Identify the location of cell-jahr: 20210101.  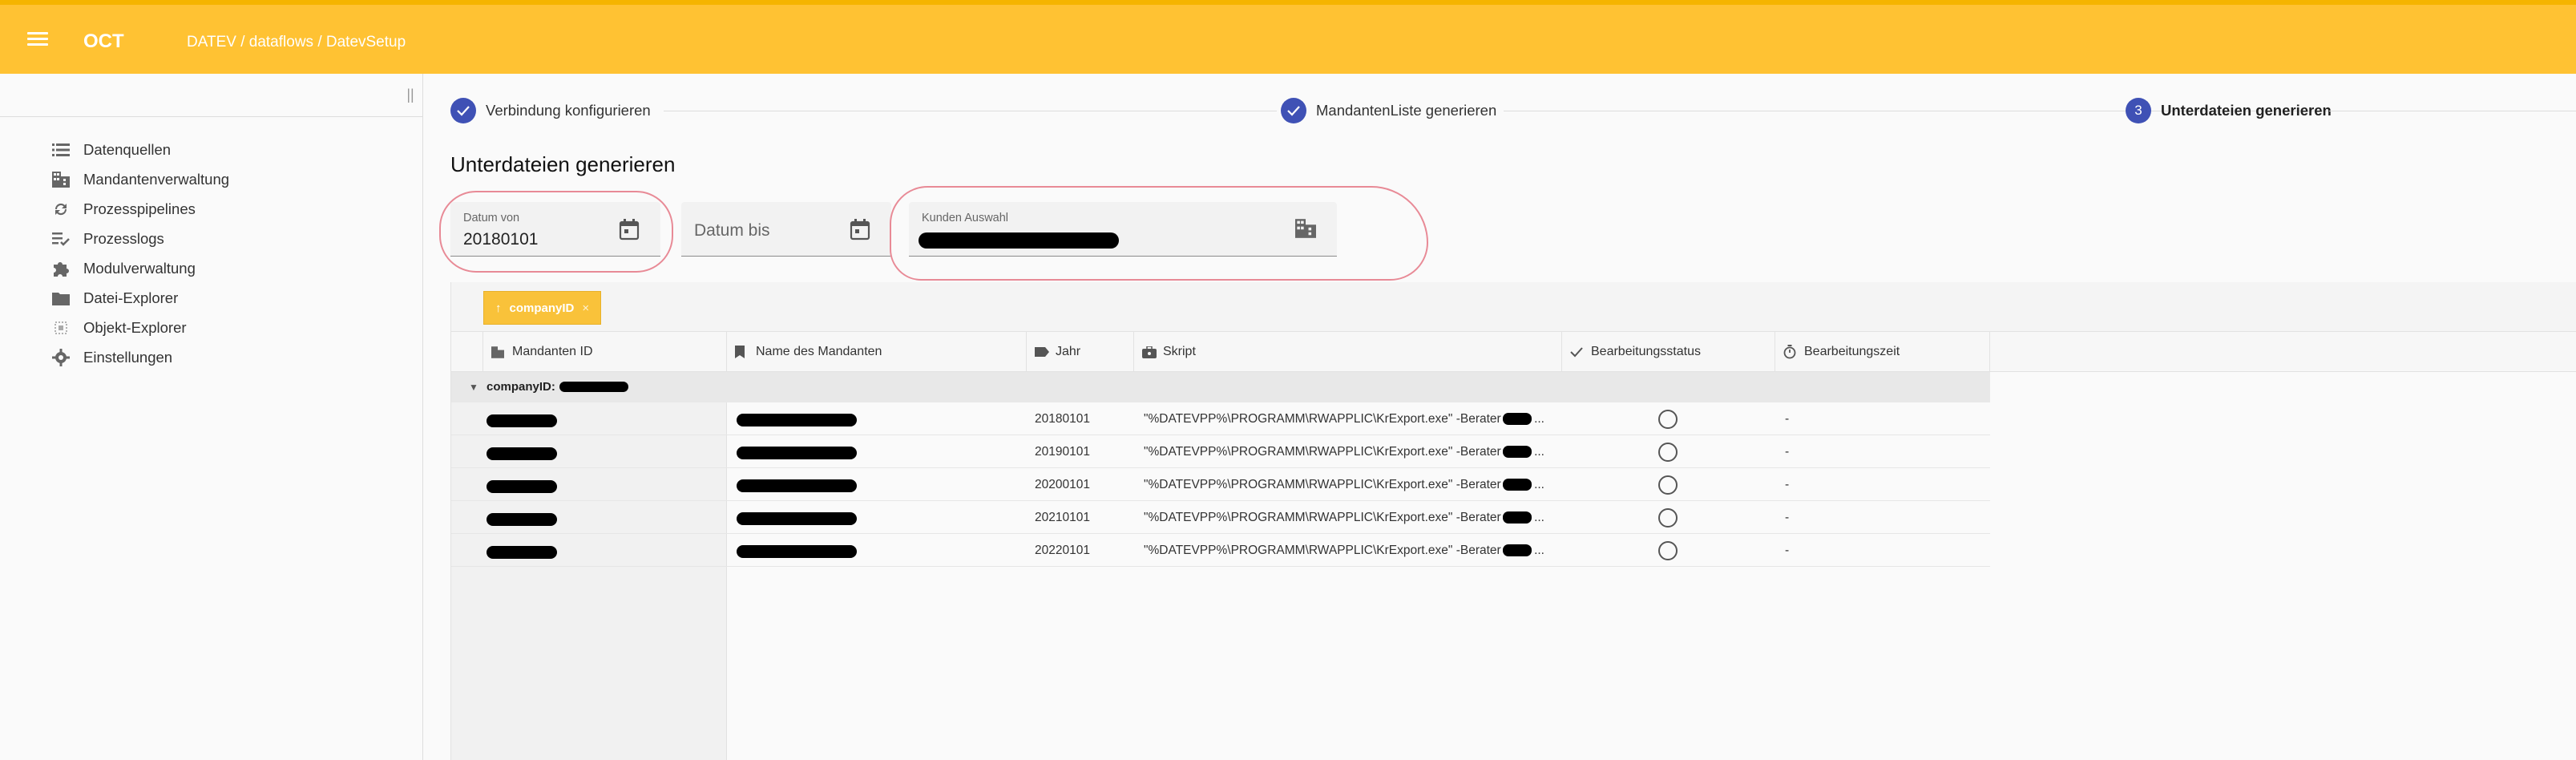
(1062, 517).